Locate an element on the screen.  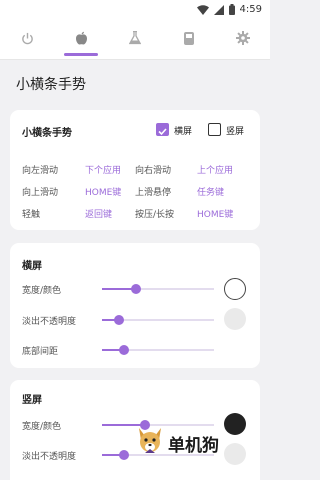
active-tab-indicator is located at coordinates (81, 54).